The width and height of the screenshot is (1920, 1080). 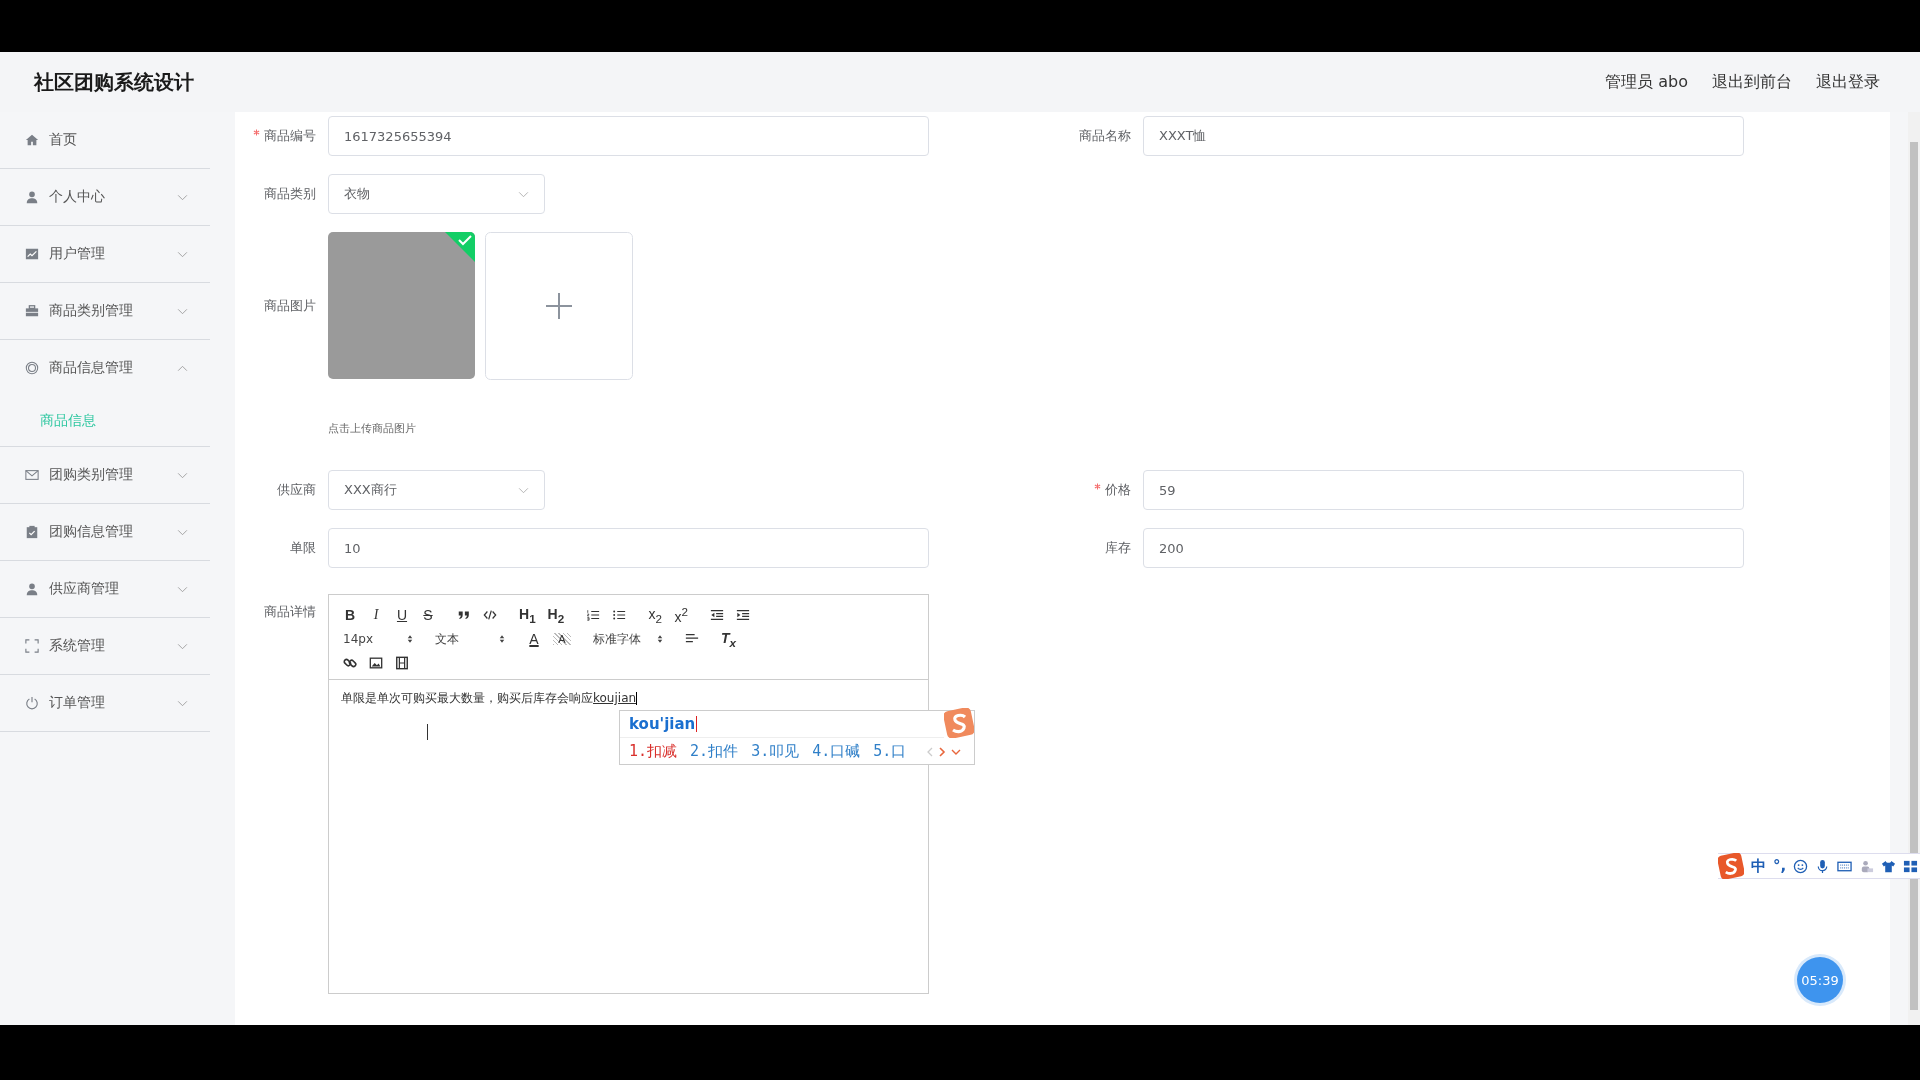 What do you see at coordinates (653, 751) in the screenshot?
I see `ime-candidate: 1.扣减` at bounding box center [653, 751].